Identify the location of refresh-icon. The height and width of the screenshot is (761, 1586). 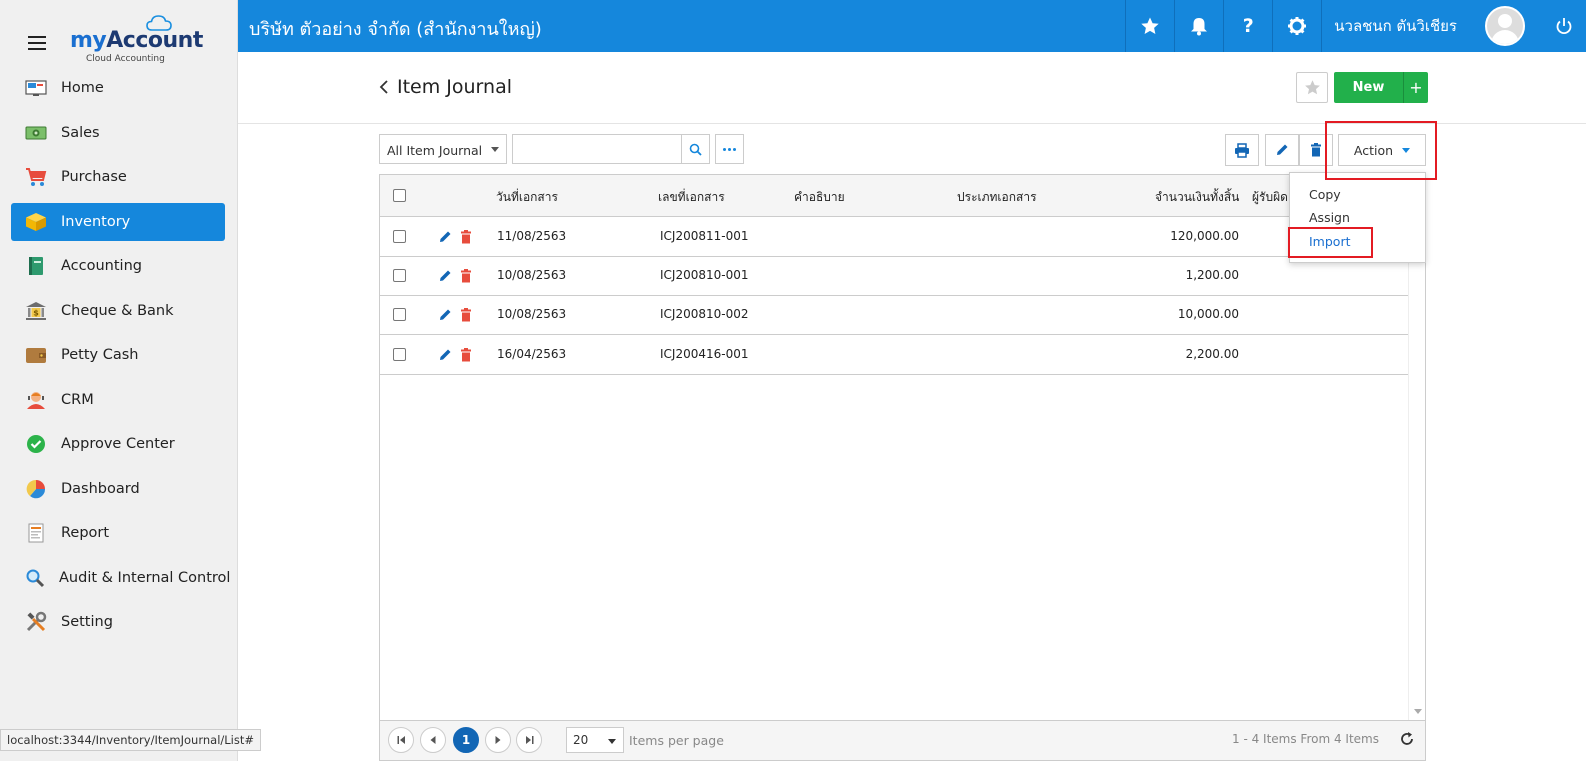
(1407, 739).